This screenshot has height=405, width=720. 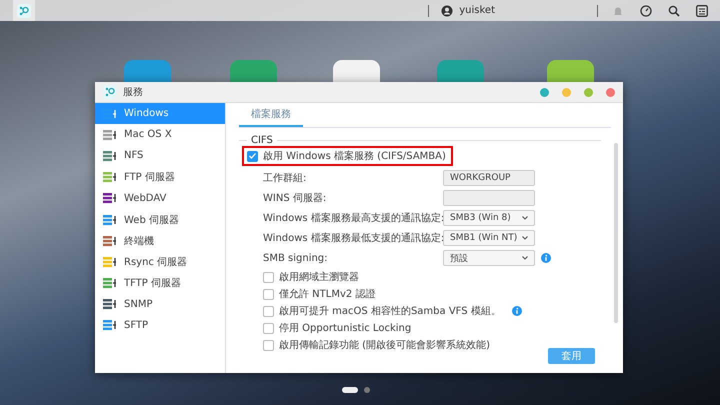 What do you see at coordinates (24, 10) in the screenshot?
I see `app-logo-button` at bounding box center [24, 10].